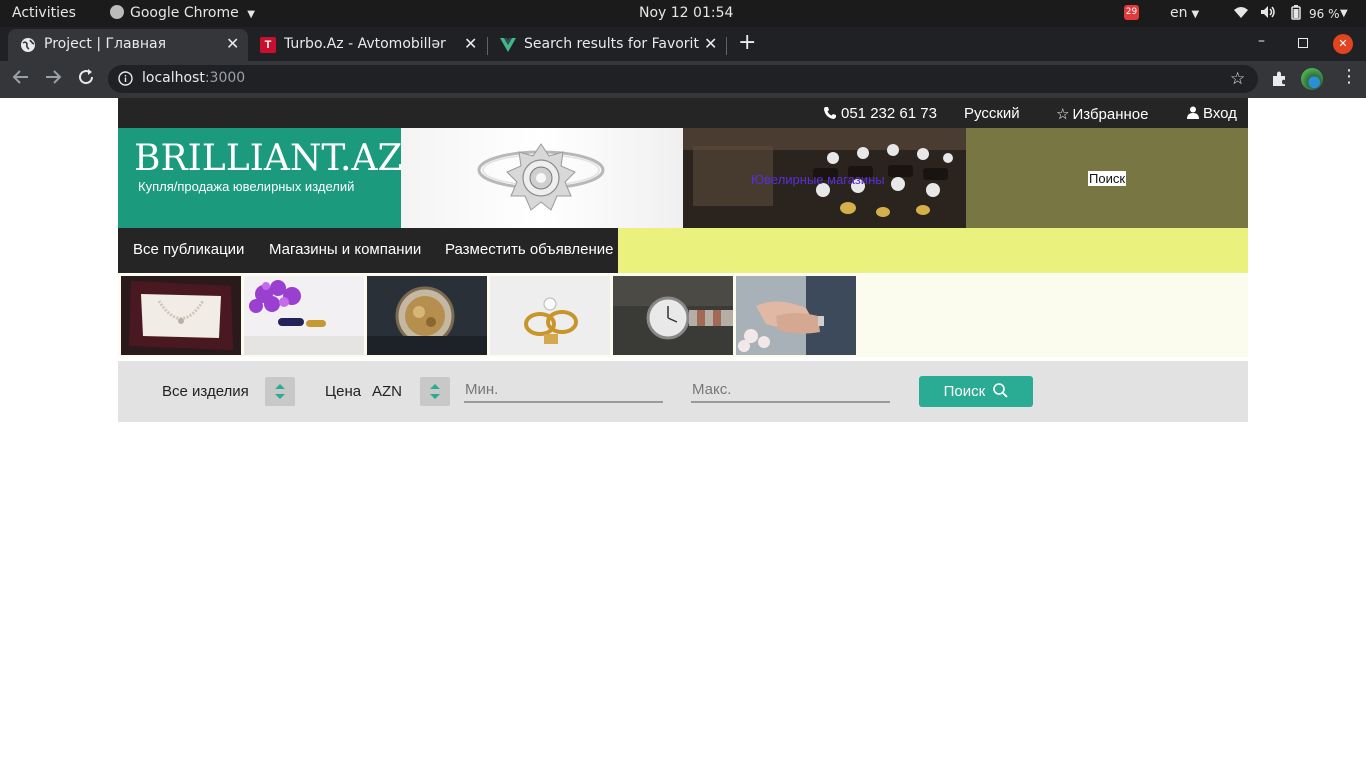 The width and height of the screenshot is (1366, 768). I want to click on address-bar: localhost:3000 ☆, so click(683, 79).